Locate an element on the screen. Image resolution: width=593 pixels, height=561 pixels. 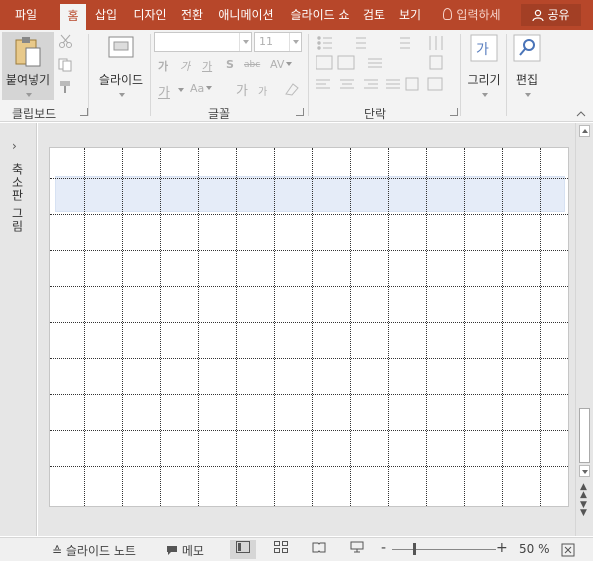
char-spacing-button: AV is located at coordinates (281, 64).